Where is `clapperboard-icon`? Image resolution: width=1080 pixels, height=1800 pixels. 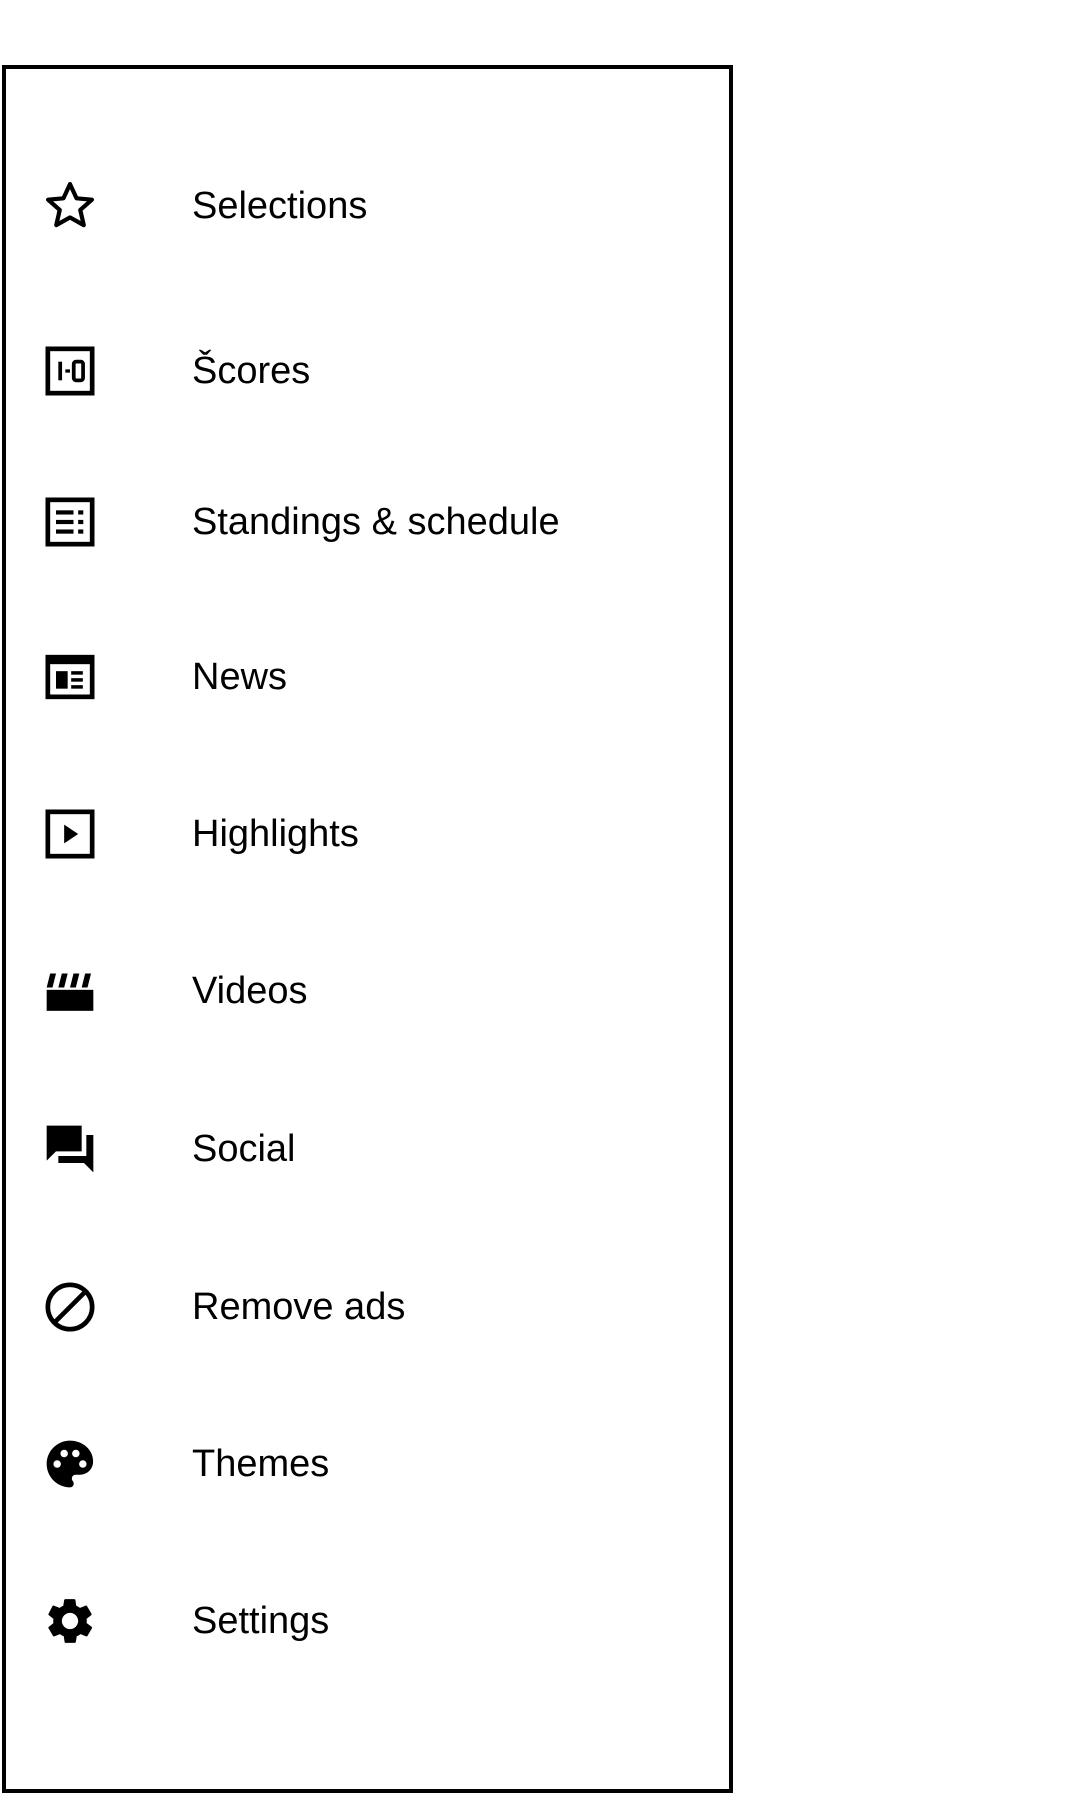 clapperboard-icon is located at coordinates (70, 991).